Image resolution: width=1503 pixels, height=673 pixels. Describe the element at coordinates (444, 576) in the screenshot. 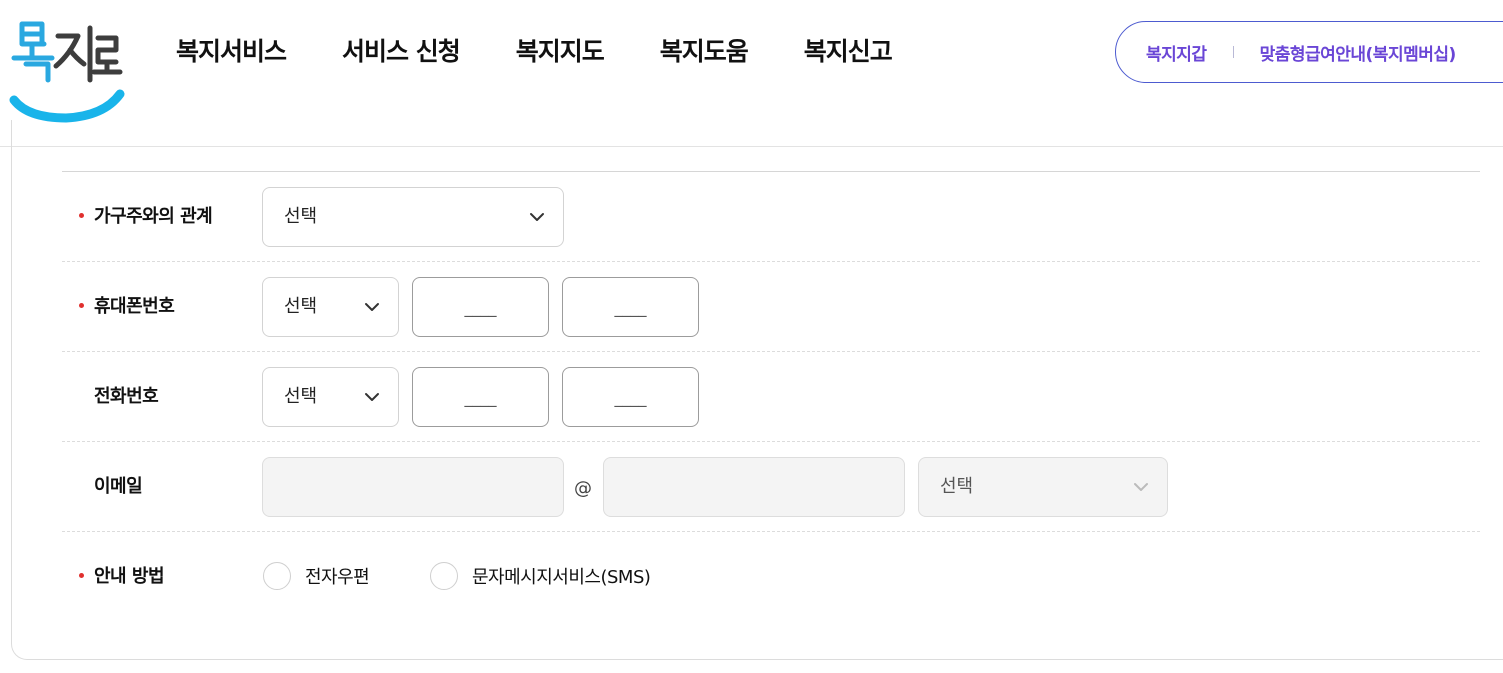

I see `radio-sms` at that location.